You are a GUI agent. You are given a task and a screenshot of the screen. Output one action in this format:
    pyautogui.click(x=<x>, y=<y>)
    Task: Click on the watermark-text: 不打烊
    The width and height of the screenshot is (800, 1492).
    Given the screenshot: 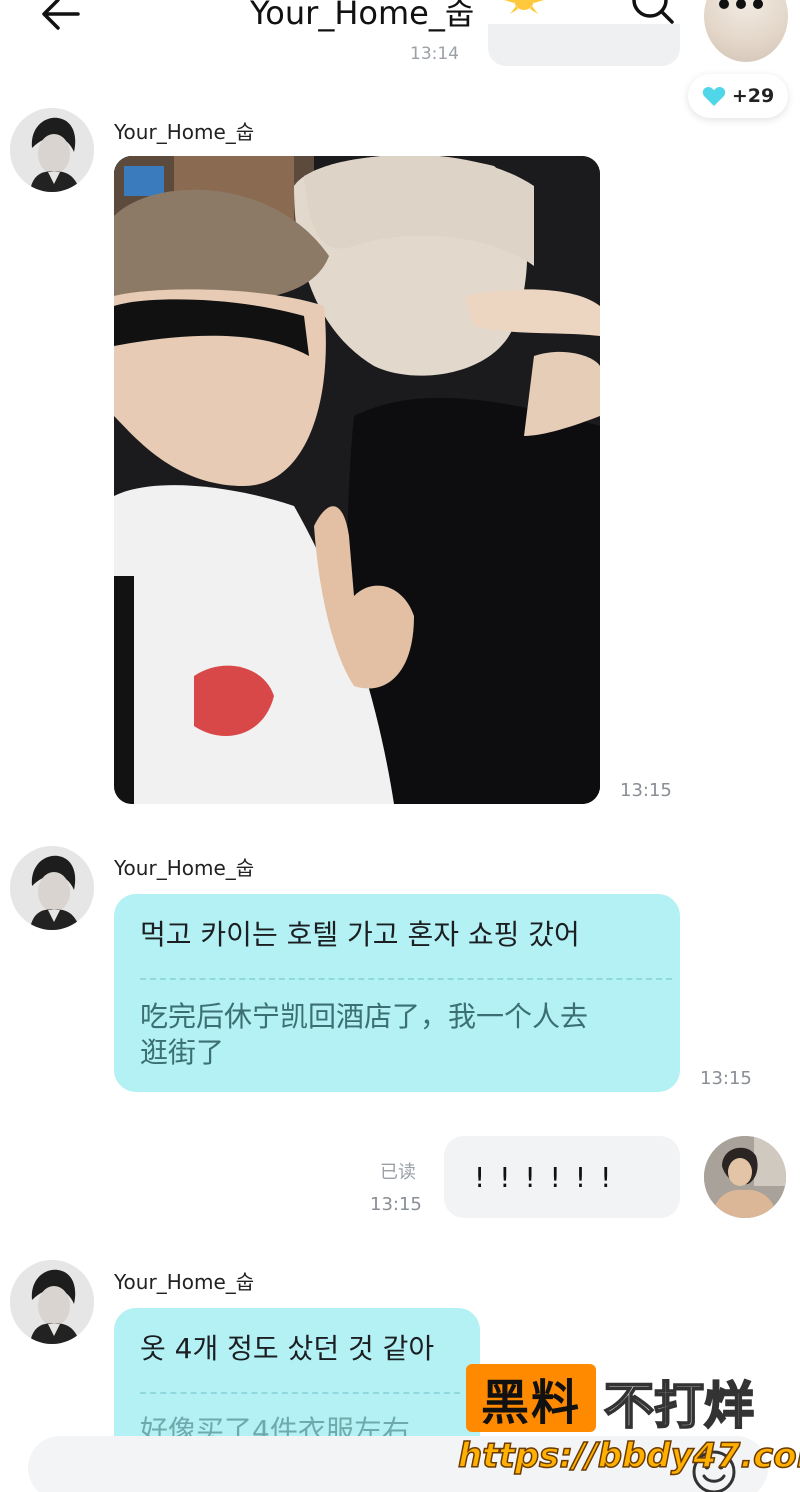 What is the action you would take?
    pyautogui.click(x=679, y=1406)
    